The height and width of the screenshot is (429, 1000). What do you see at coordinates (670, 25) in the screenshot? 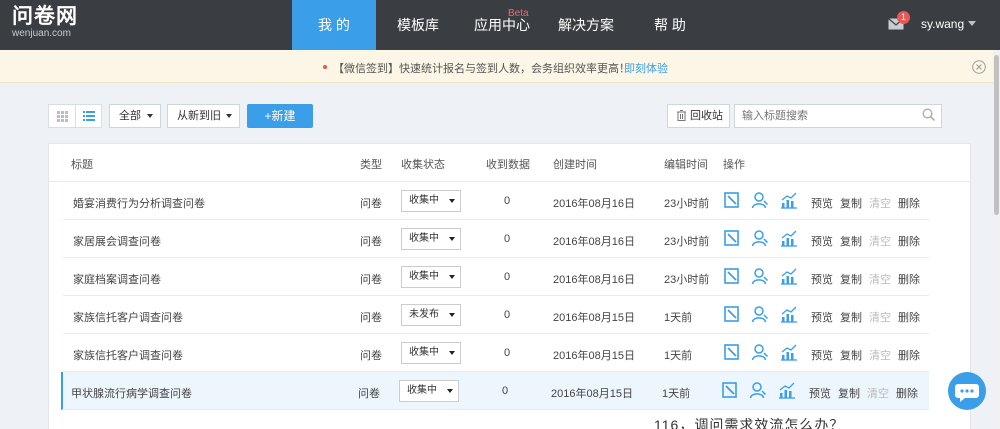
I see `nav-item-help: 帮 助` at bounding box center [670, 25].